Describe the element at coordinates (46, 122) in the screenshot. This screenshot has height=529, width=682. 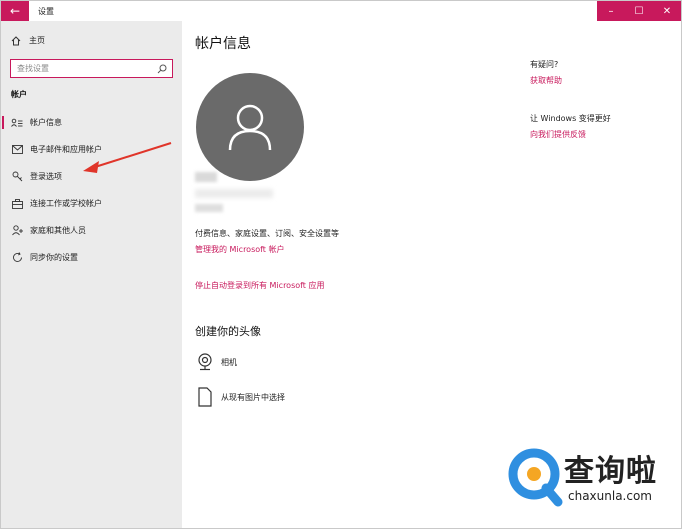
I see `sidebar-item-label: 帐户信息` at that location.